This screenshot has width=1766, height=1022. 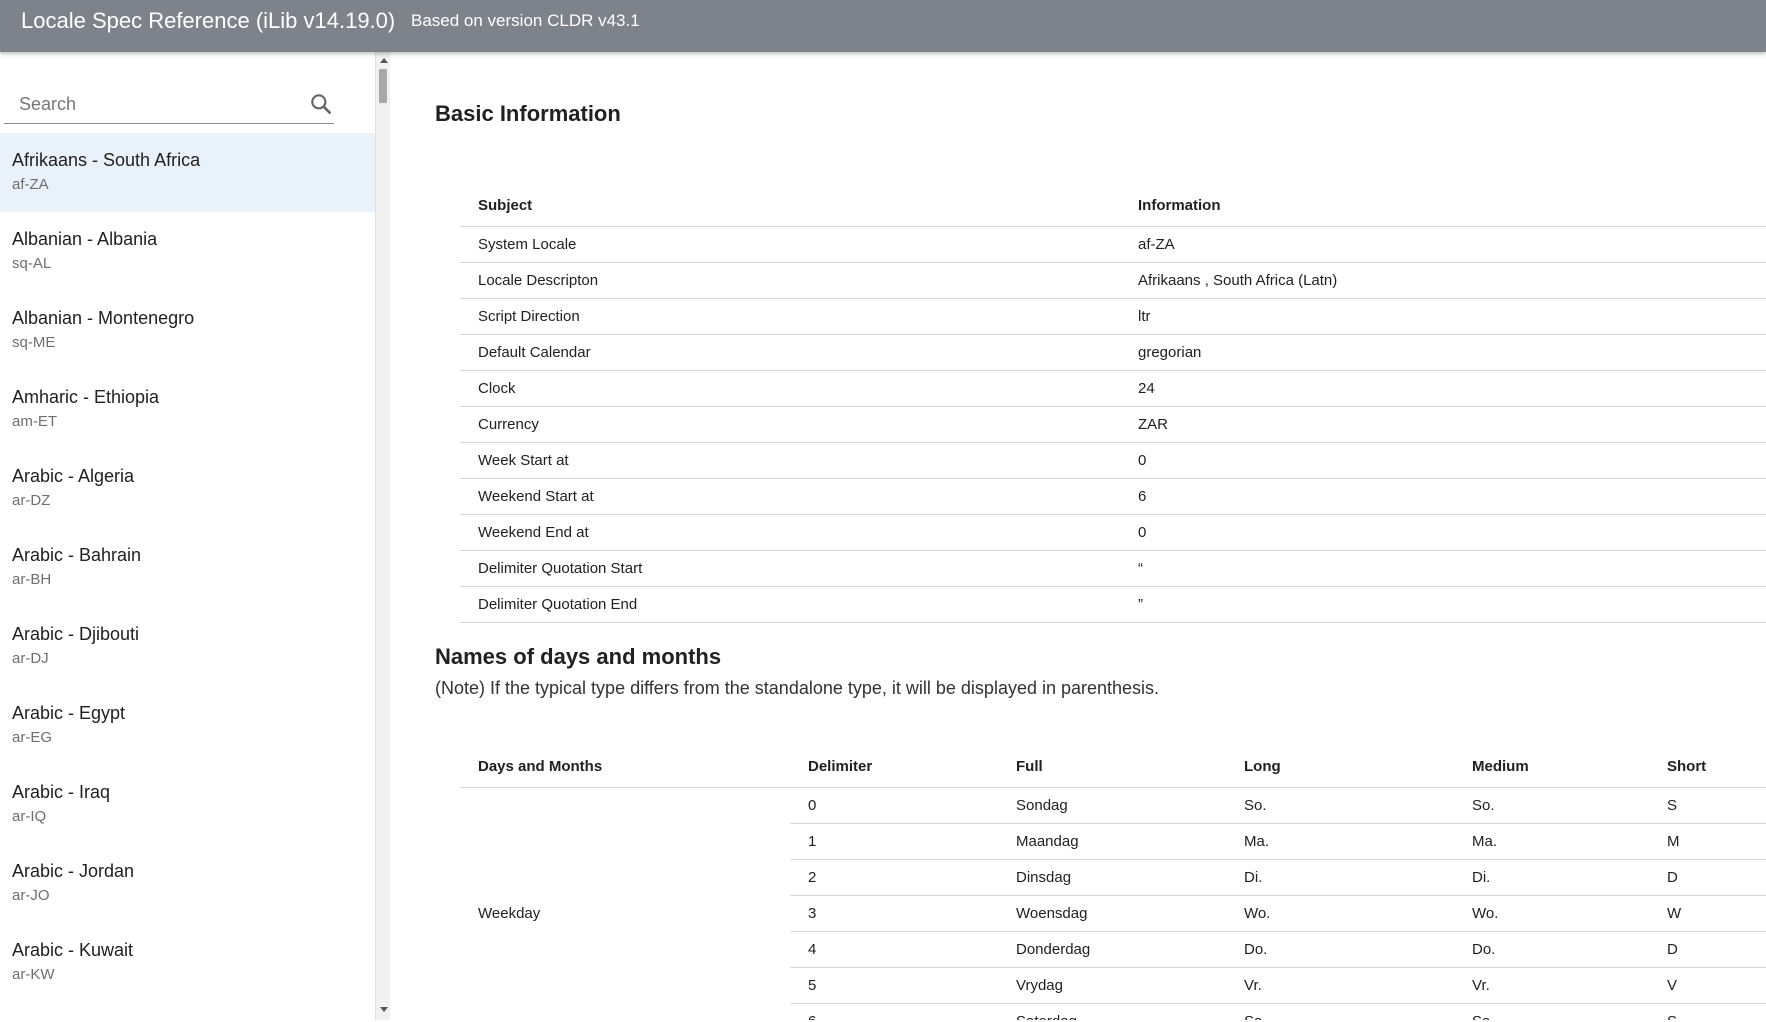 I want to click on delimiter-cell: 2, so click(x=894, y=877).